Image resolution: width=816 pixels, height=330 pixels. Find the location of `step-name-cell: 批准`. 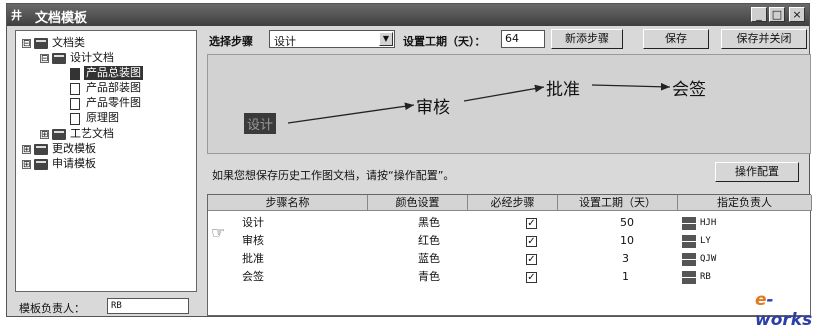

step-name-cell: 批准 is located at coordinates (253, 259).